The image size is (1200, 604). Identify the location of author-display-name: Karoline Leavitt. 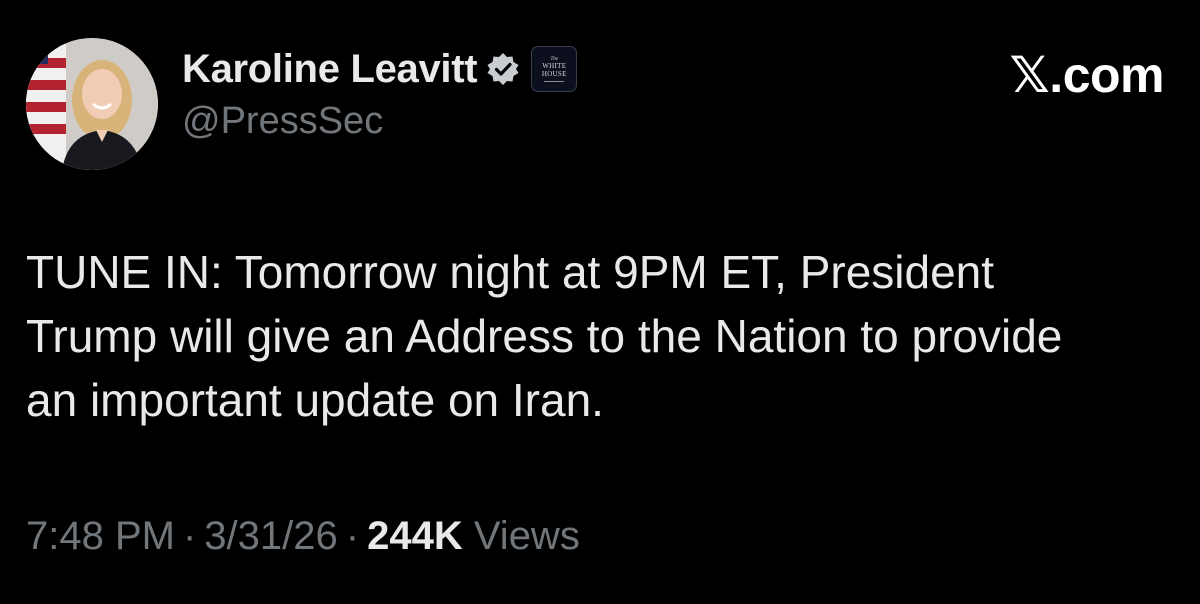
(330, 69).